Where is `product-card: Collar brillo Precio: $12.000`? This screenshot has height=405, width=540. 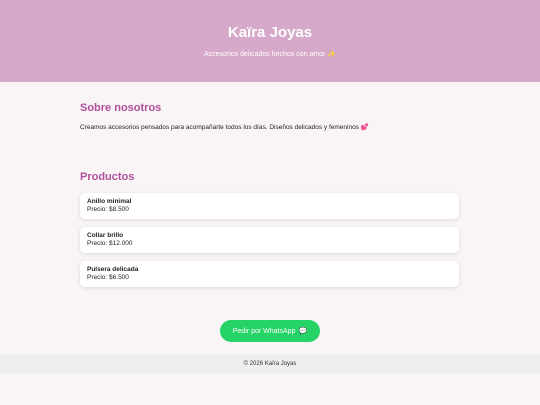 product-card: Collar brillo Precio: $12.000 is located at coordinates (269, 240).